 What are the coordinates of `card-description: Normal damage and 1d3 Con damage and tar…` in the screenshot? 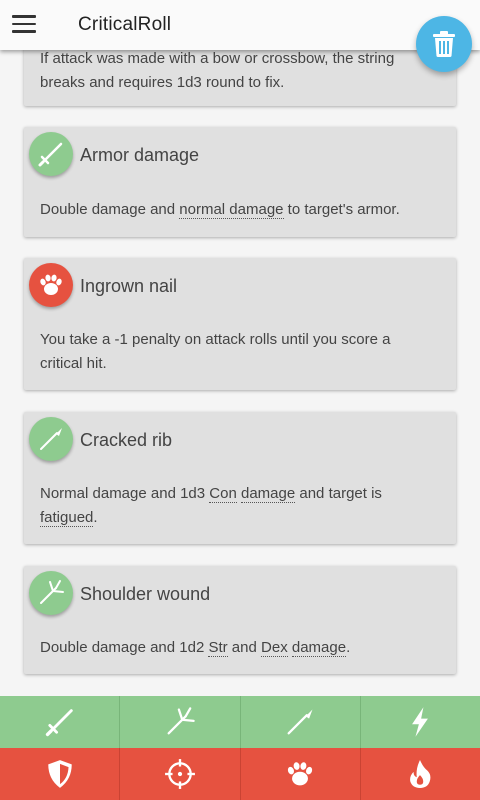 It's located at (234, 506).